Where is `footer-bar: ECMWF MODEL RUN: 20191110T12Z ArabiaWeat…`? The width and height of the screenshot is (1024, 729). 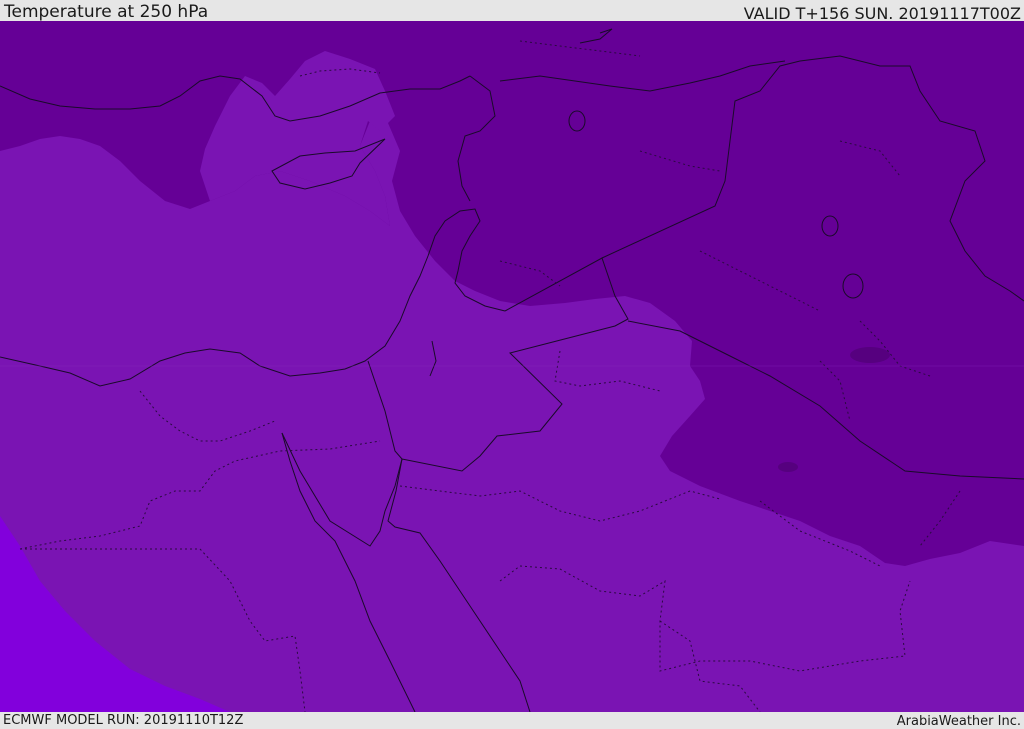
footer-bar: ECMWF MODEL RUN: 20191110T12Z ArabiaWeat… is located at coordinates (512, 720).